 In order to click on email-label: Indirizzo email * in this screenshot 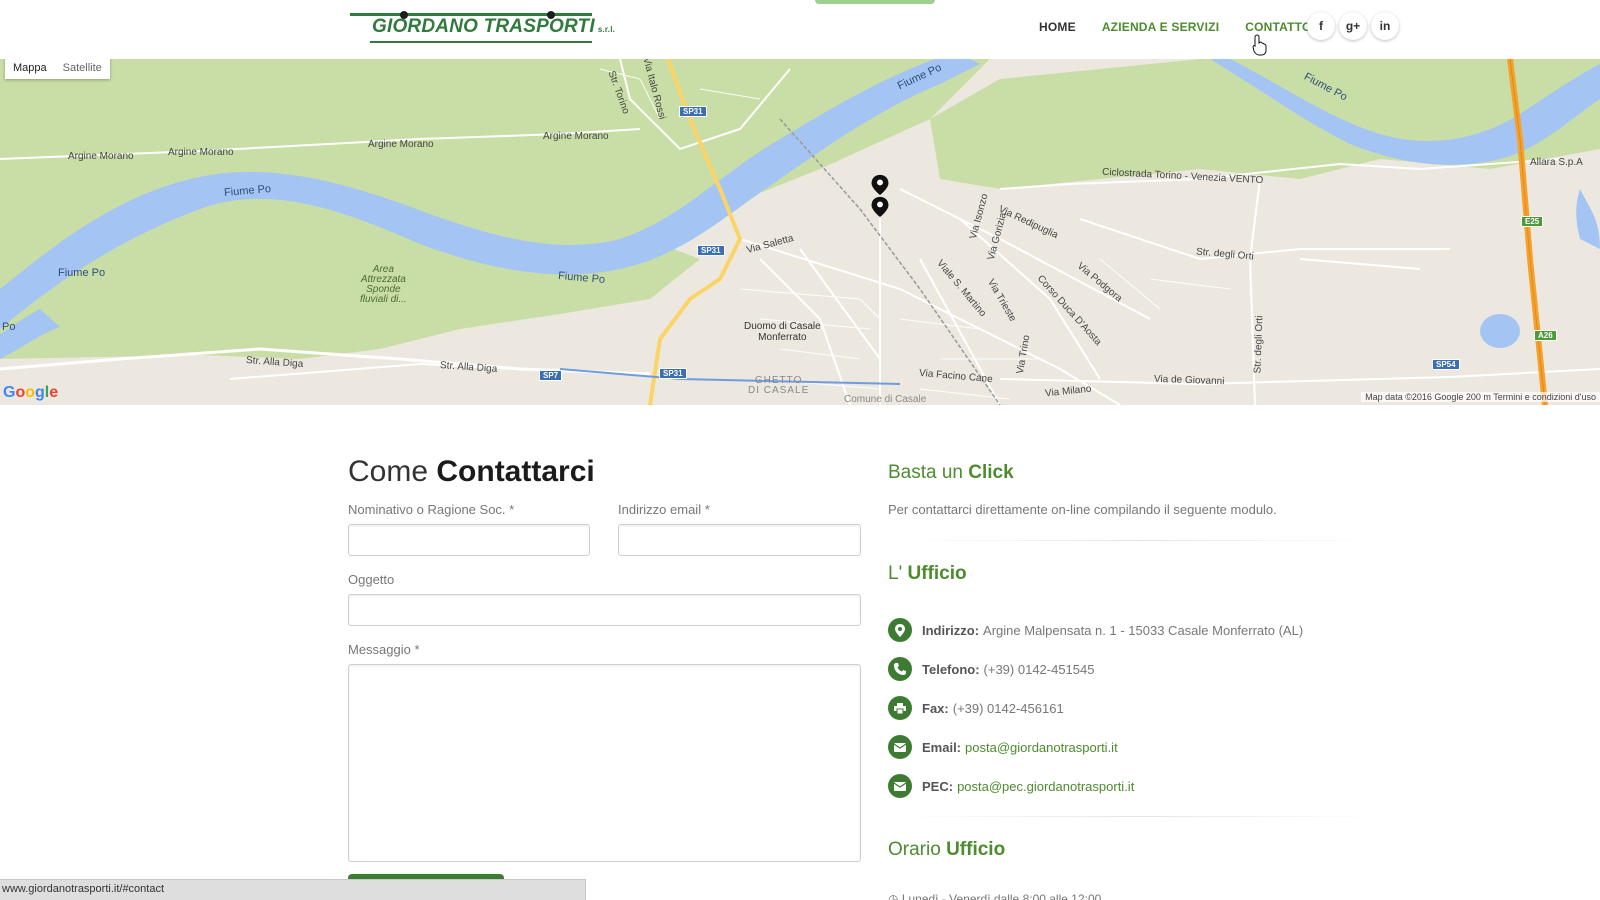, I will do `click(664, 509)`.